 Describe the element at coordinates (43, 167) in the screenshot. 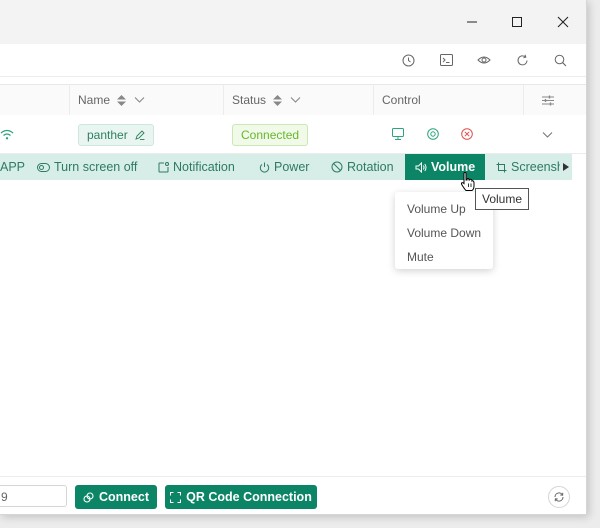

I see `eye-off-icon` at that location.